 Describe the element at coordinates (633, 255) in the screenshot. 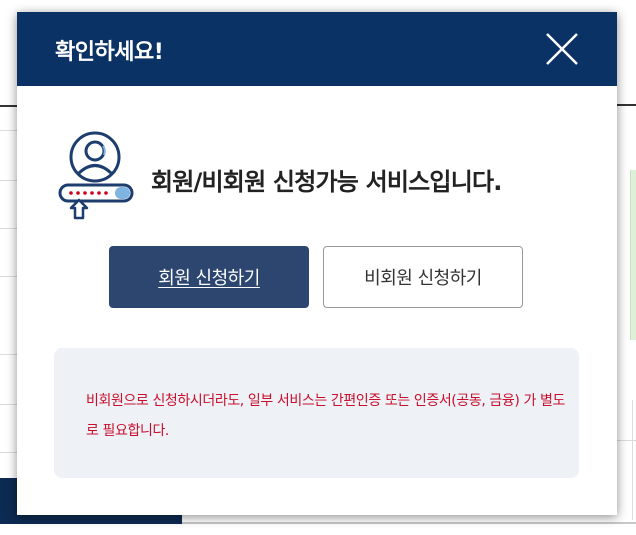

I see `bg-panel-edge` at that location.